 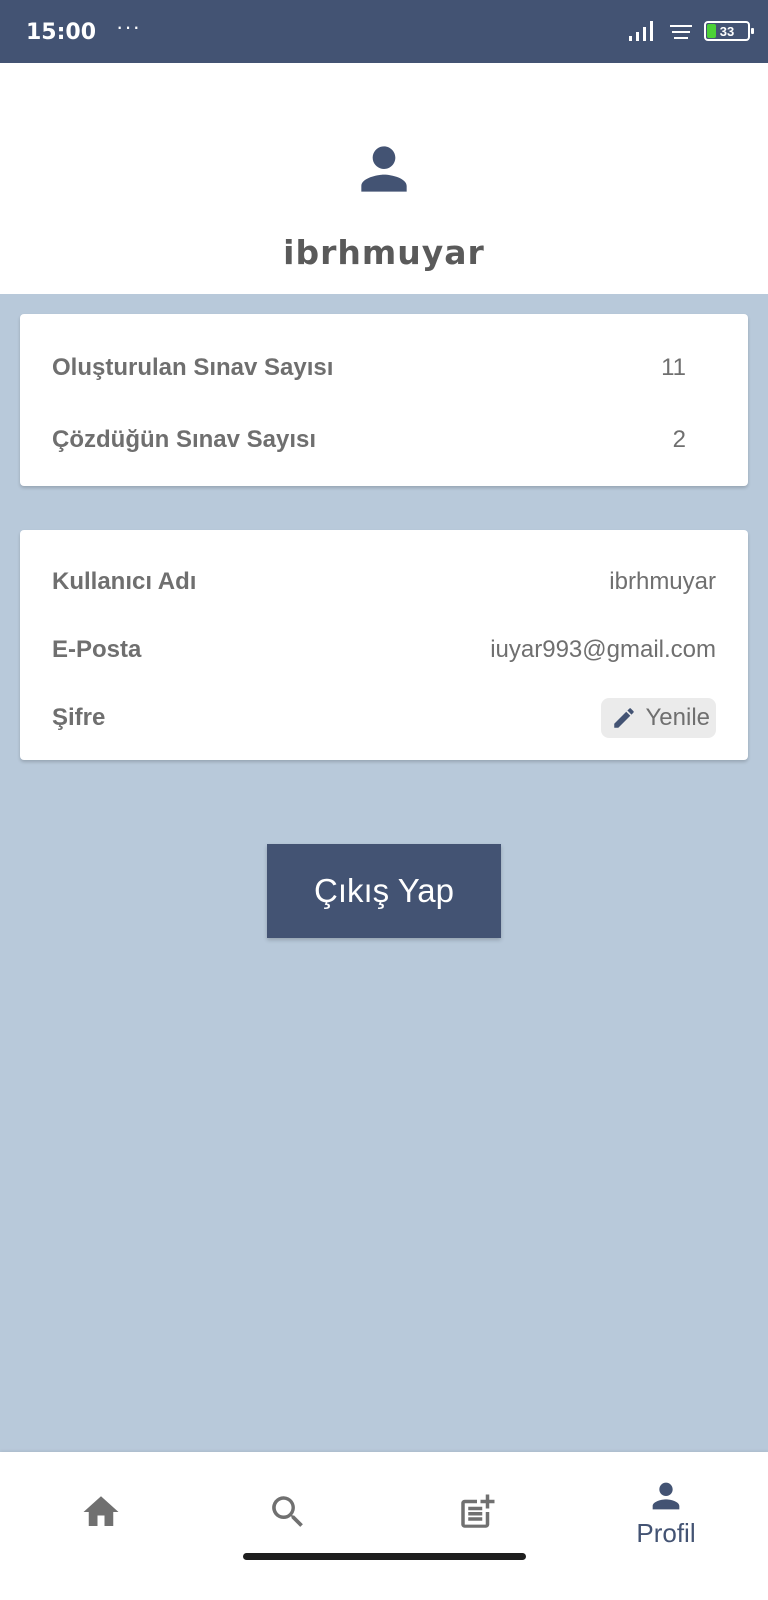 What do you see at coordinates (79, 717) in the screenshot?
I see `password-label: Şifre` at bounding box center [79, 717].